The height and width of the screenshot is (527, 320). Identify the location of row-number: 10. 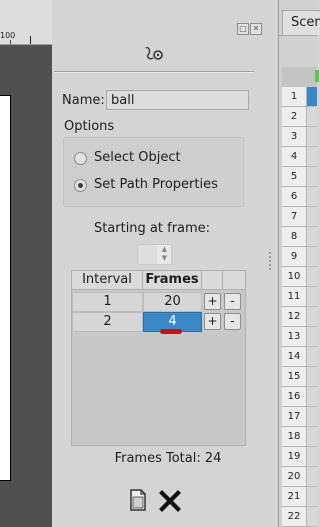
(294, 277).